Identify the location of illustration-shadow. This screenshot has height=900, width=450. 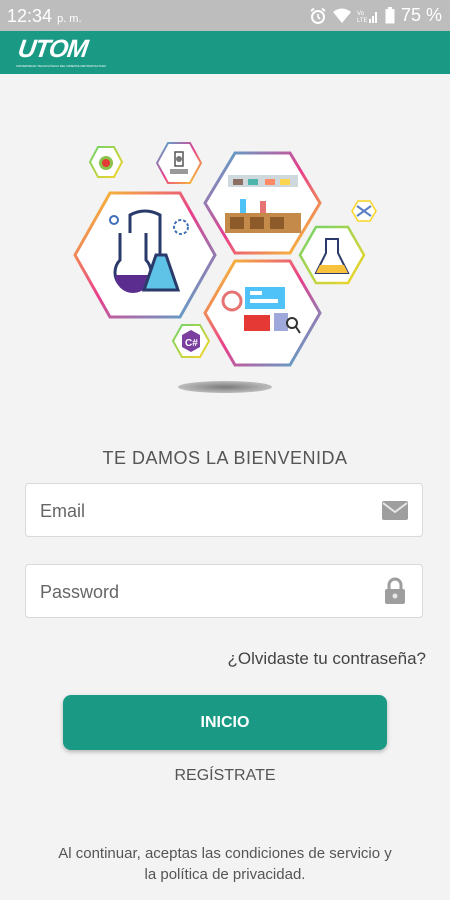
(225, 387).